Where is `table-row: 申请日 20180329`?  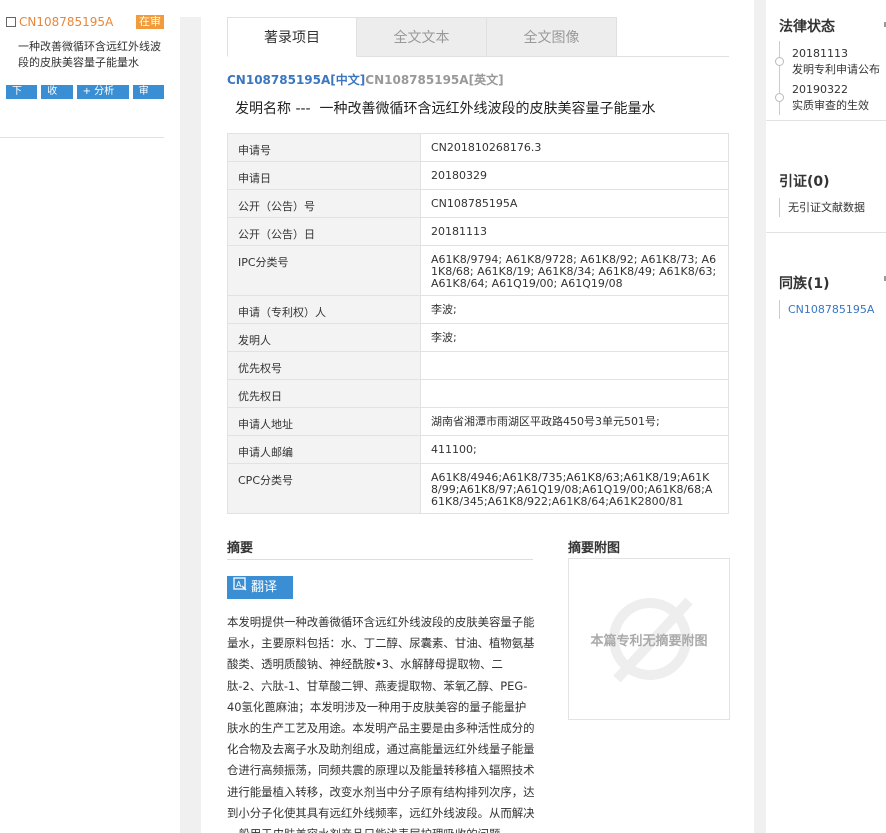 table-row: 申请日 20180329 is located at coordinates (478, 175).